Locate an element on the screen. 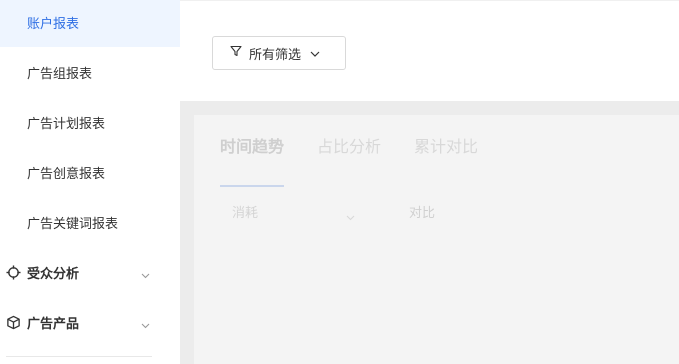 Image resolution: width=679 pixels, height=364 pixels. tab-label: 累计对比 is located at coordinates (446, 146).